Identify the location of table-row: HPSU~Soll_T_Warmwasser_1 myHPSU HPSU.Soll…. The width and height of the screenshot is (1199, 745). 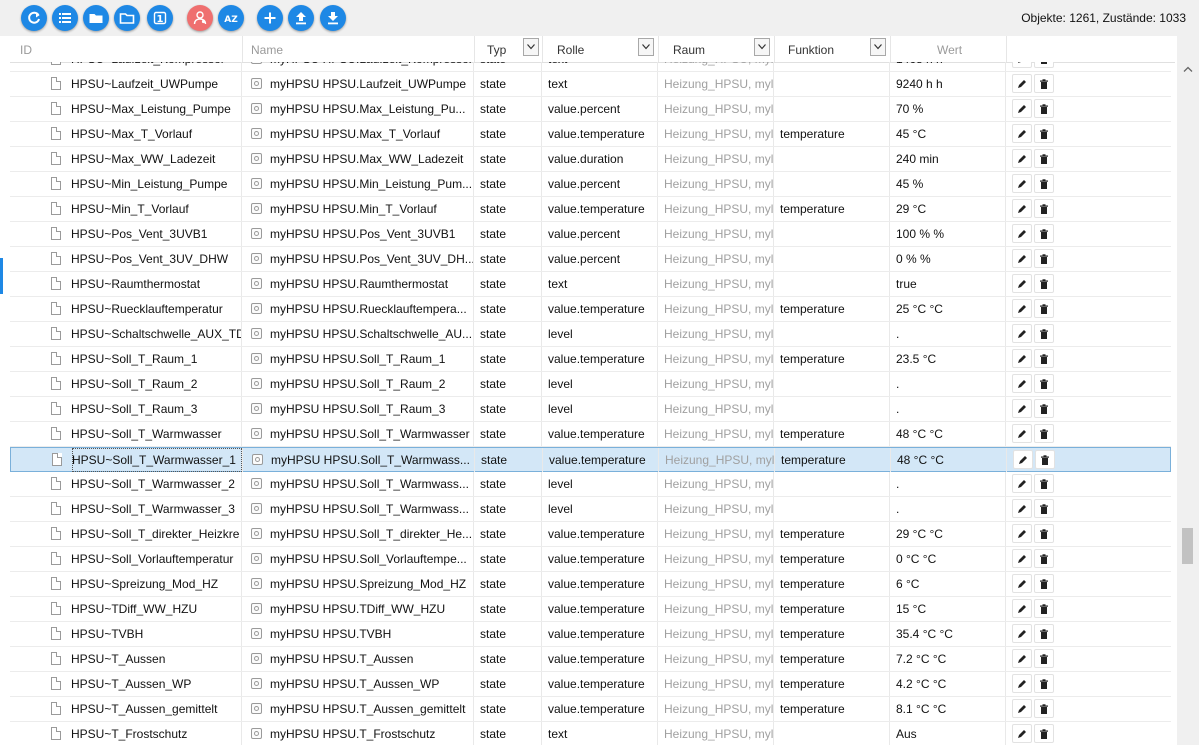
(590, 459).